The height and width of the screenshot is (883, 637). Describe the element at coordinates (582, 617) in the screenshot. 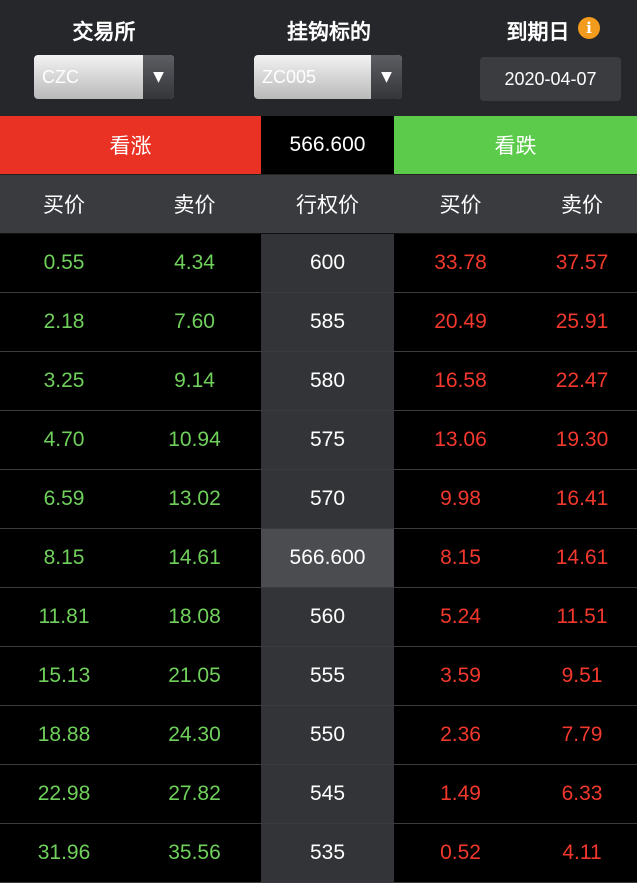

I see `put-ask-cell: 11.51` at that location.